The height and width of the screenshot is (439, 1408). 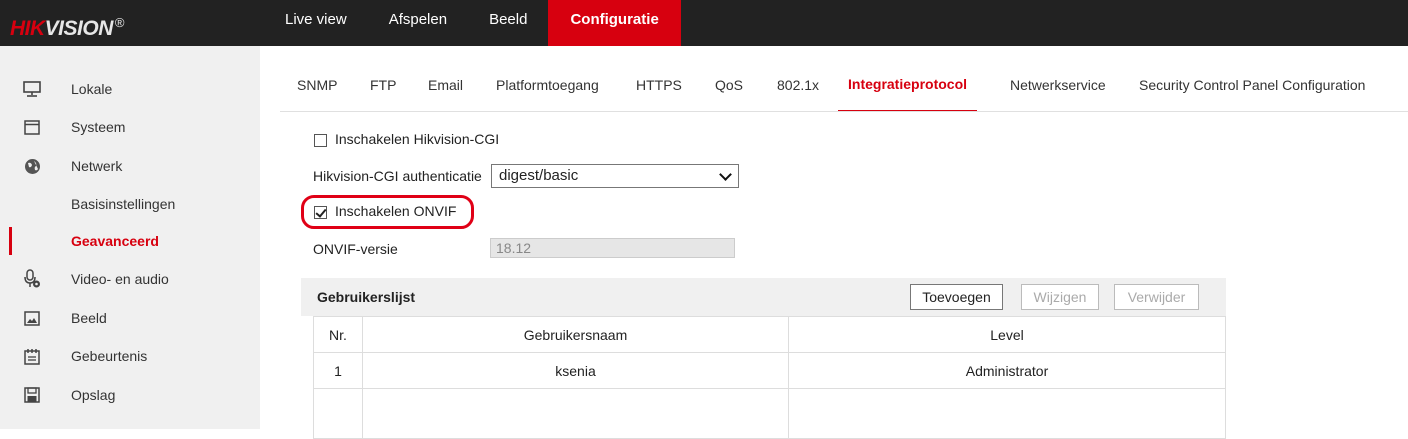 I want to click on tab-security-control-panel: Security Control Panel Configuration, so click(x=1252, y=86).